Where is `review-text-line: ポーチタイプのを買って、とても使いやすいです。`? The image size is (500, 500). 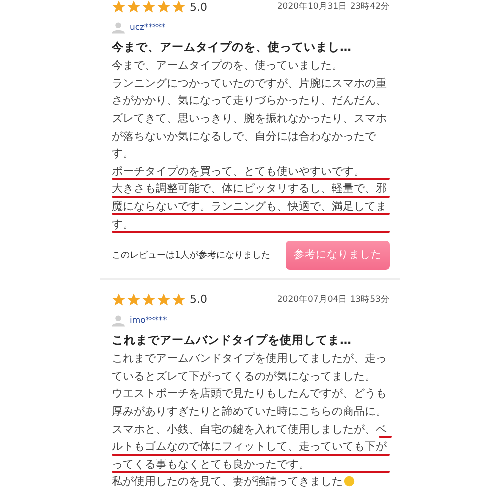 review-text-line: ポーチタイプのを買って、とても使いやすいです。 is located at coordinates (238, 172).